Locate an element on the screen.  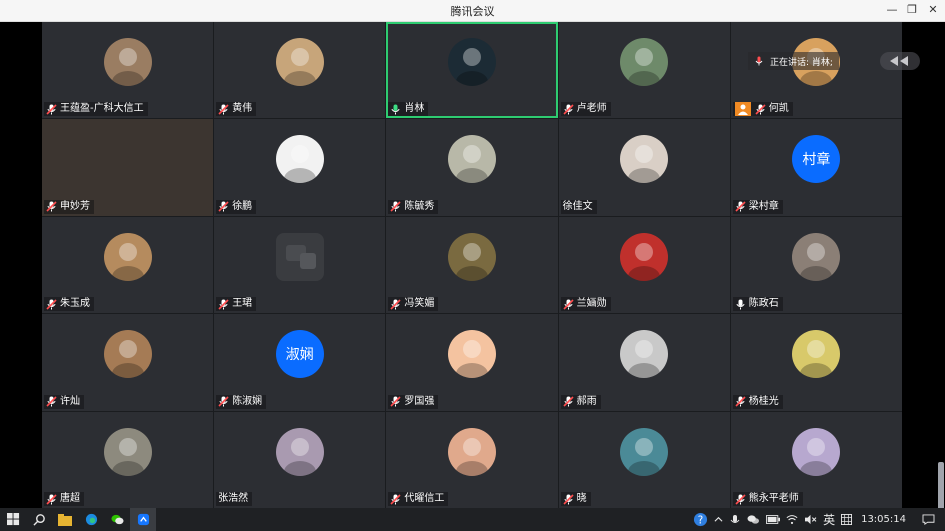
participant-tile: 淑娴陈淑娴 is located at coordinates (300, 362).